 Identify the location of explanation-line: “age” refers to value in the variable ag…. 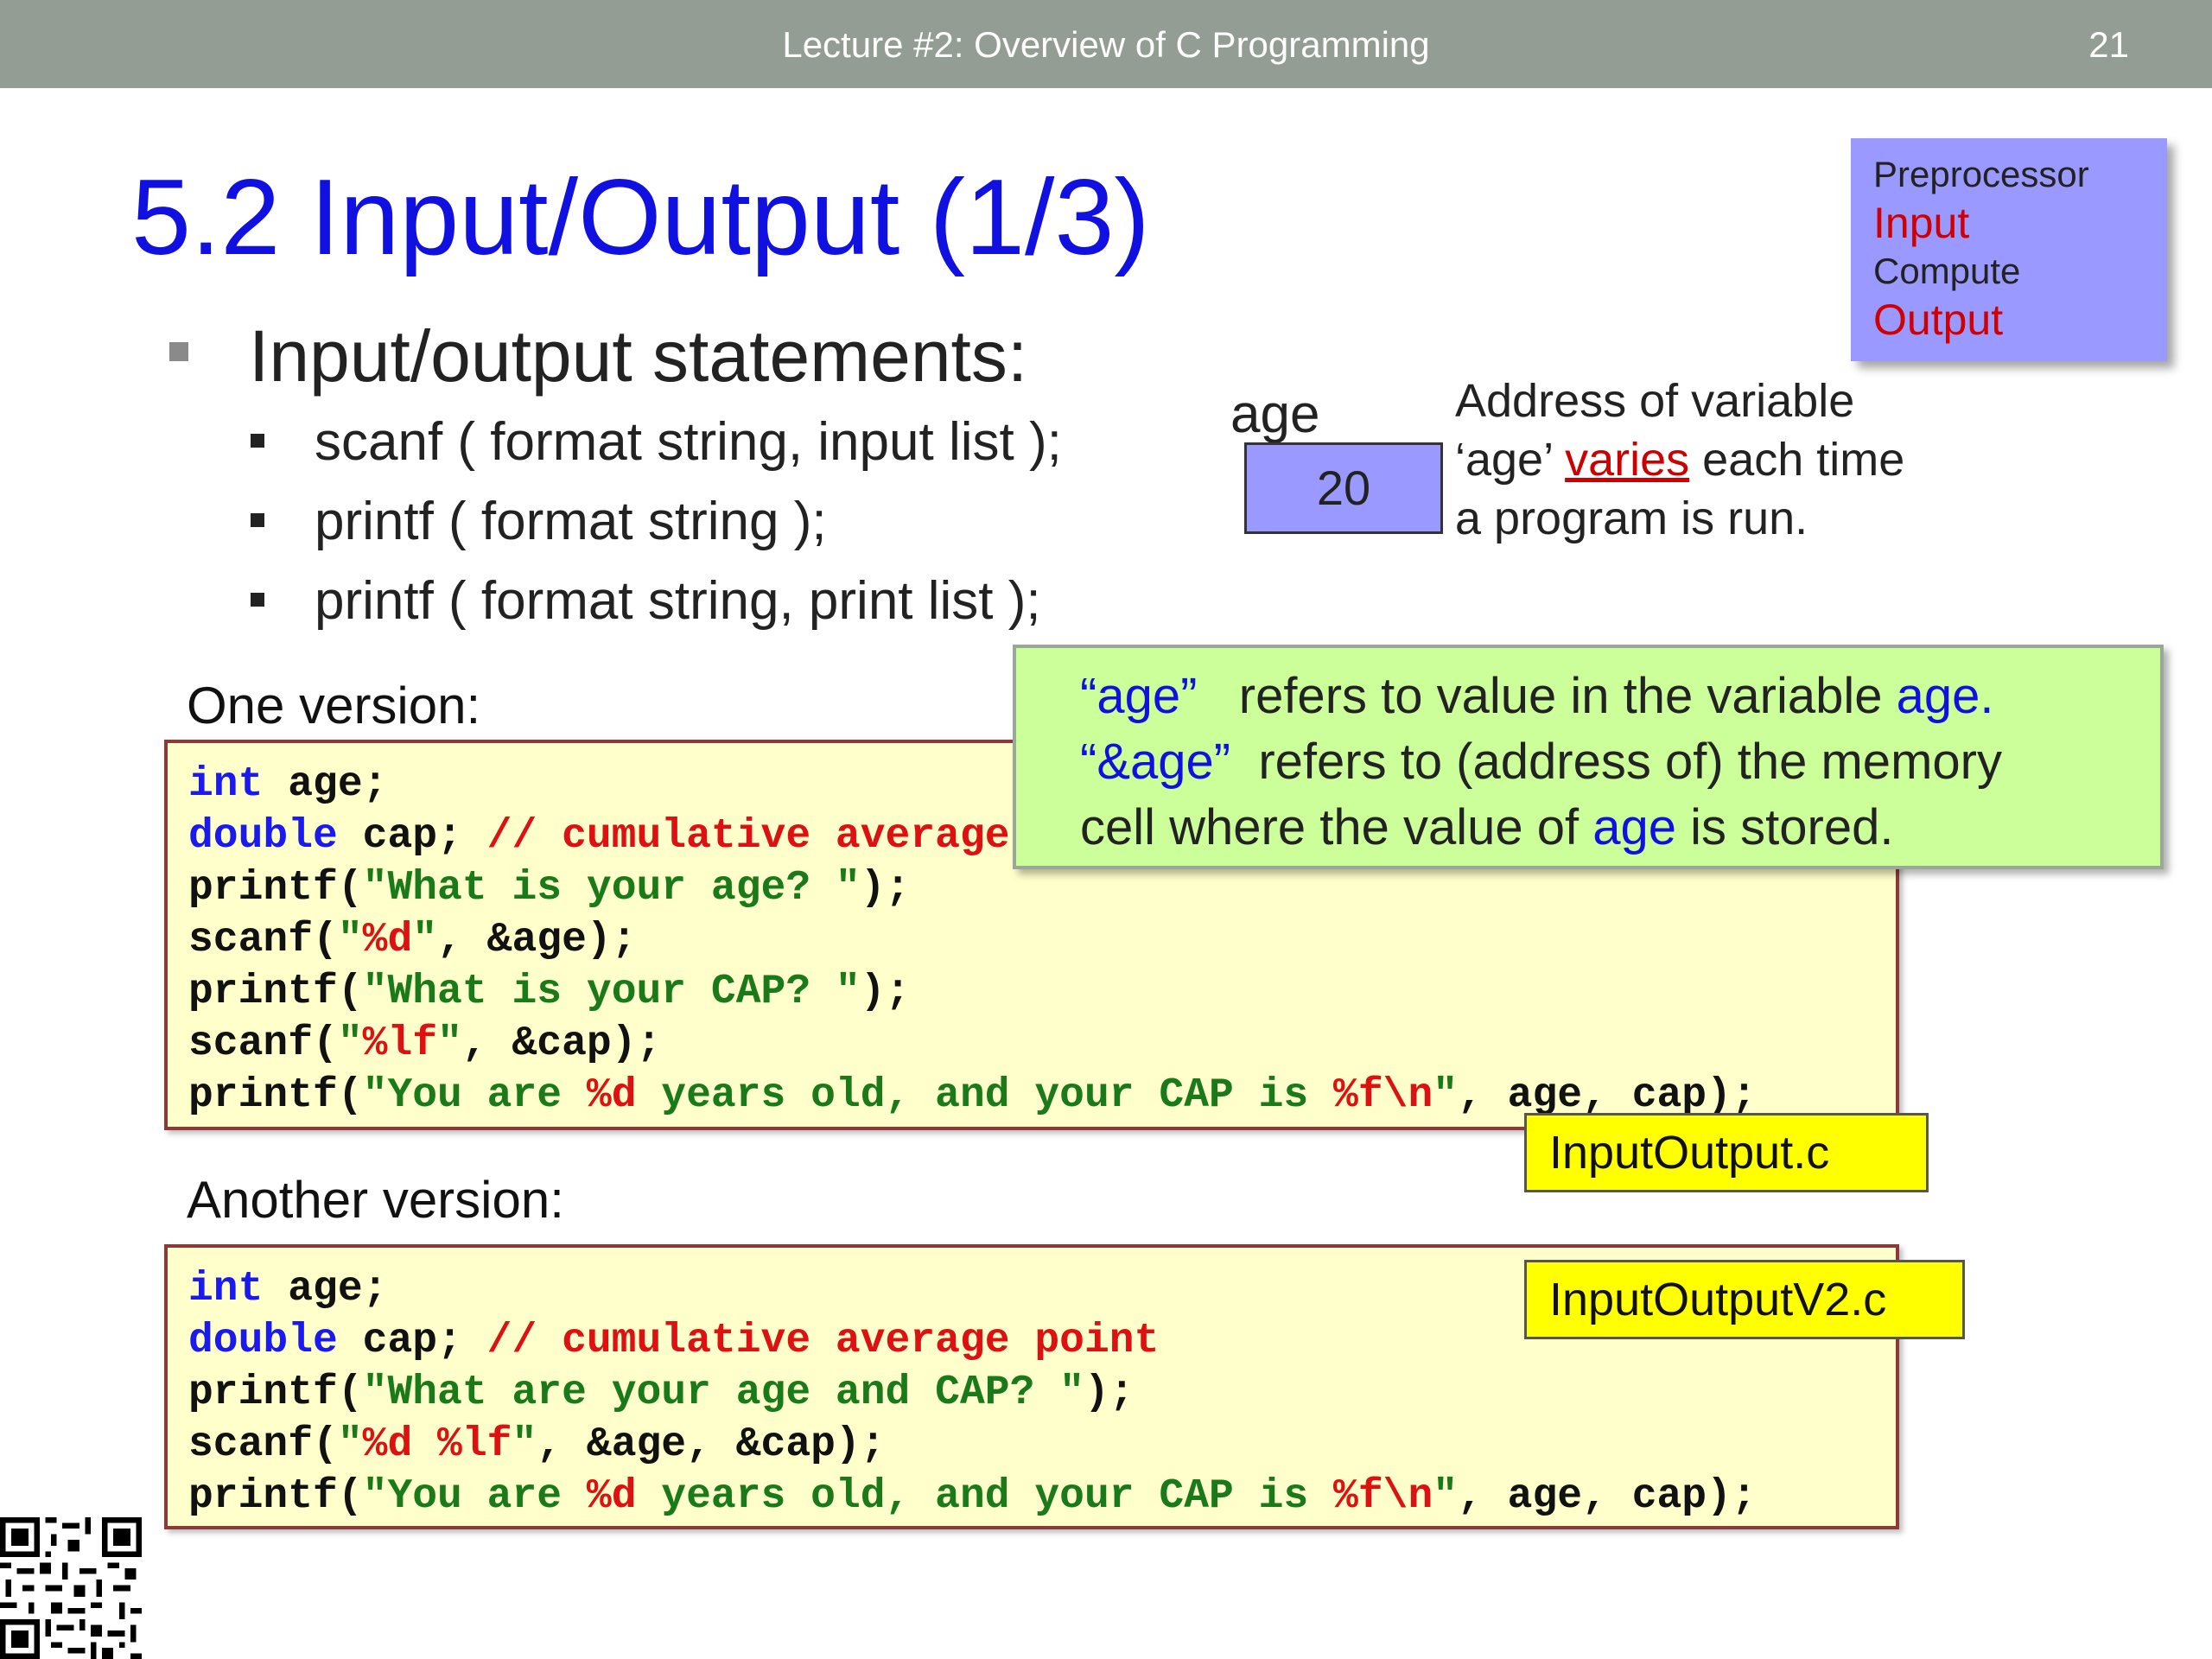
(1537, 696).